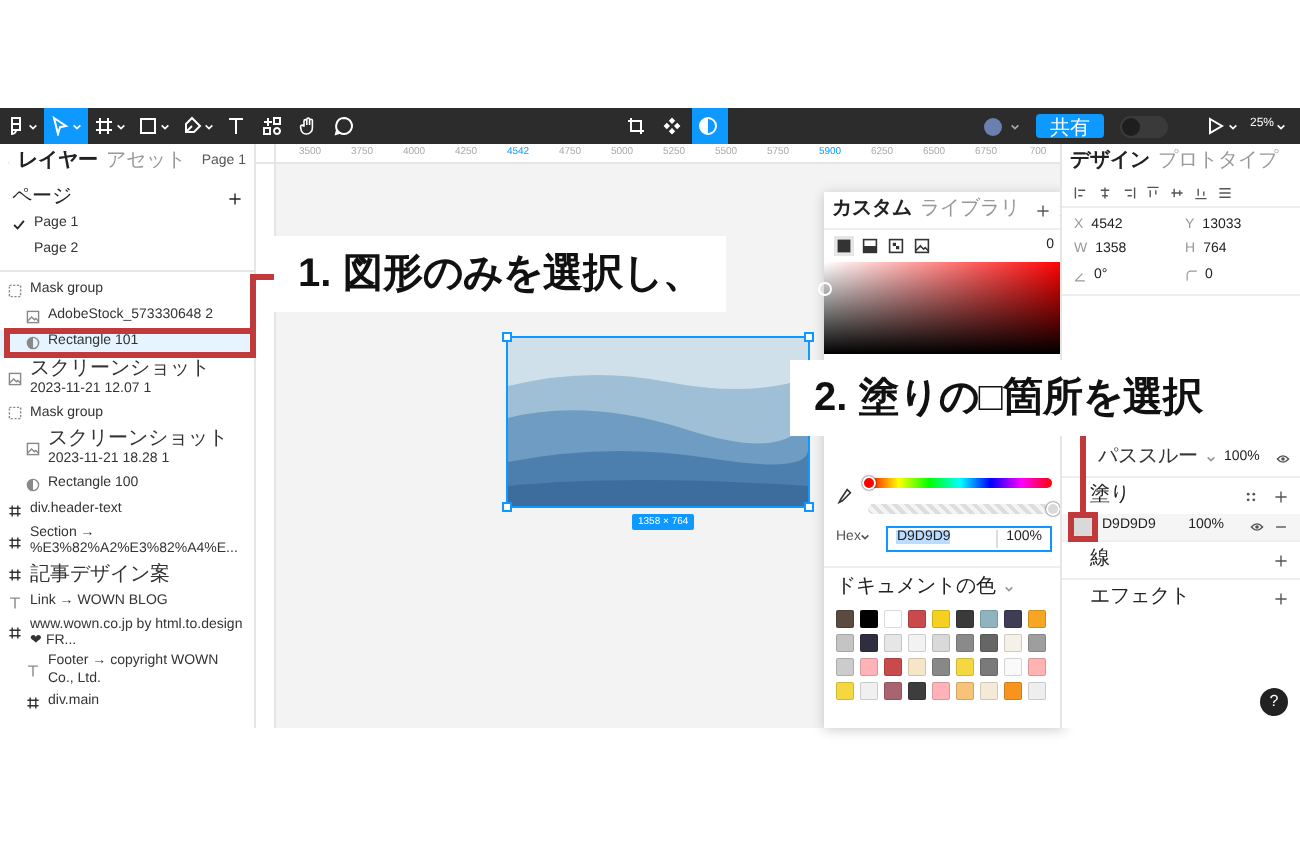 This screenshot has width=1300, height=844. Describe the element at coordinates (57, 162) in the screenshot. I see `panel-tab: レイヤー` at that location.